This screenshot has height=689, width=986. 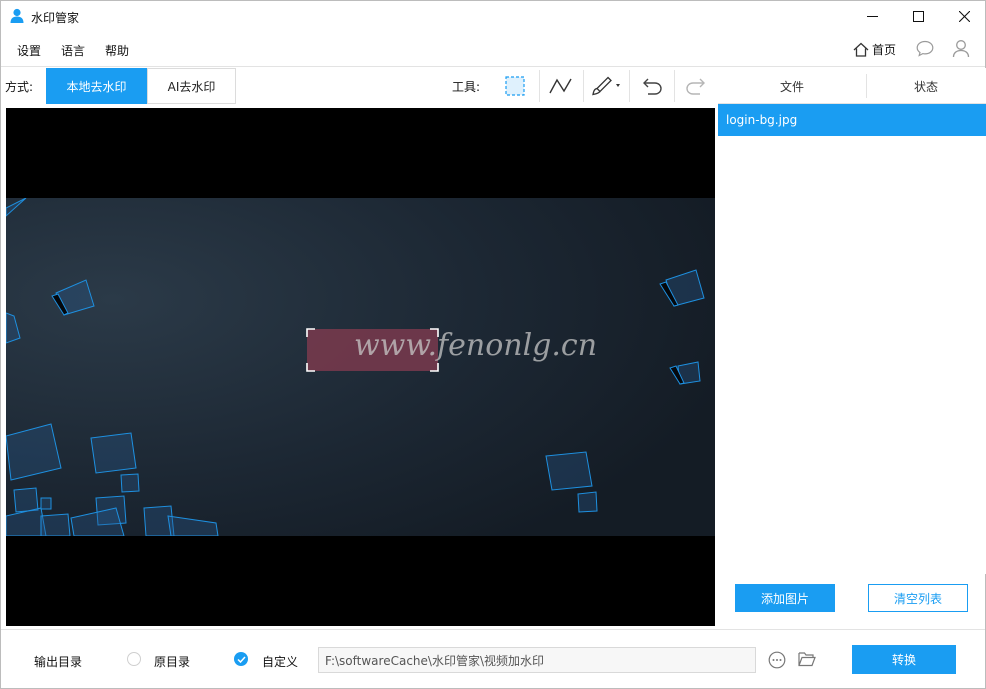 I want to click on rect-select-icon, so click(x=515, y=86).